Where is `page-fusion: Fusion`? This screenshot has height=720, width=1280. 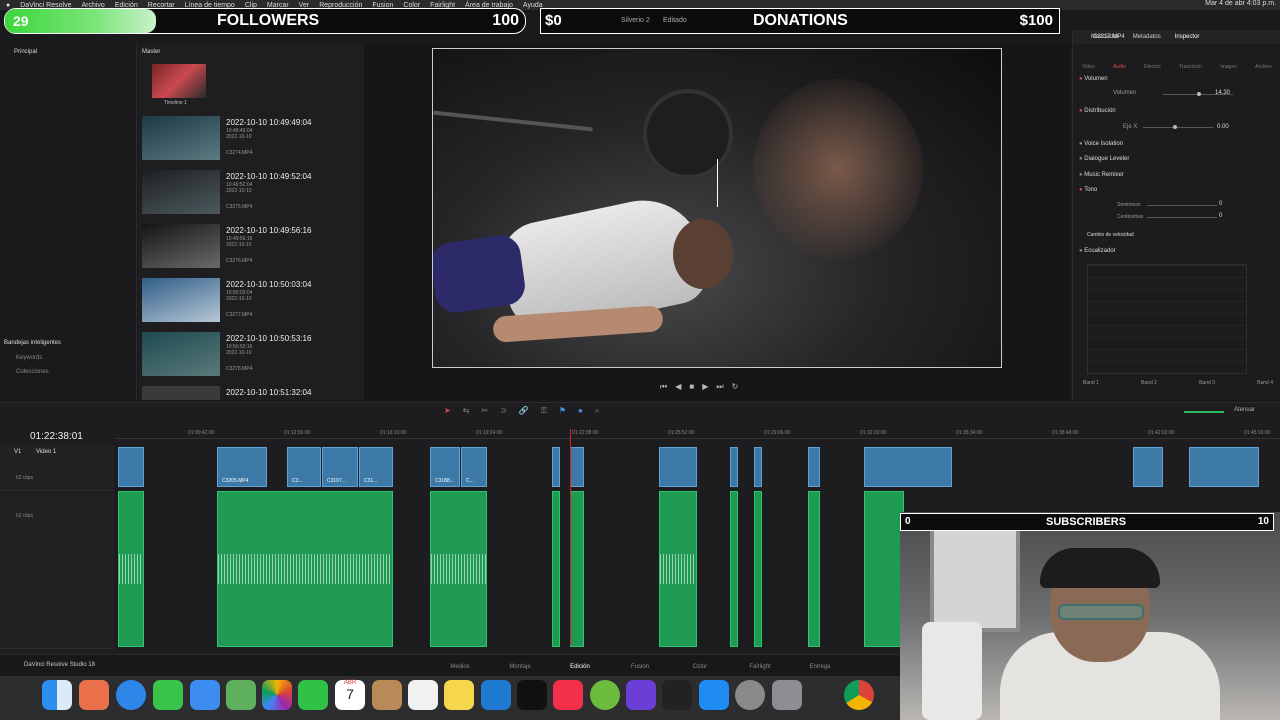
page-fusion: Fusion is located at coordinates (640, 667).